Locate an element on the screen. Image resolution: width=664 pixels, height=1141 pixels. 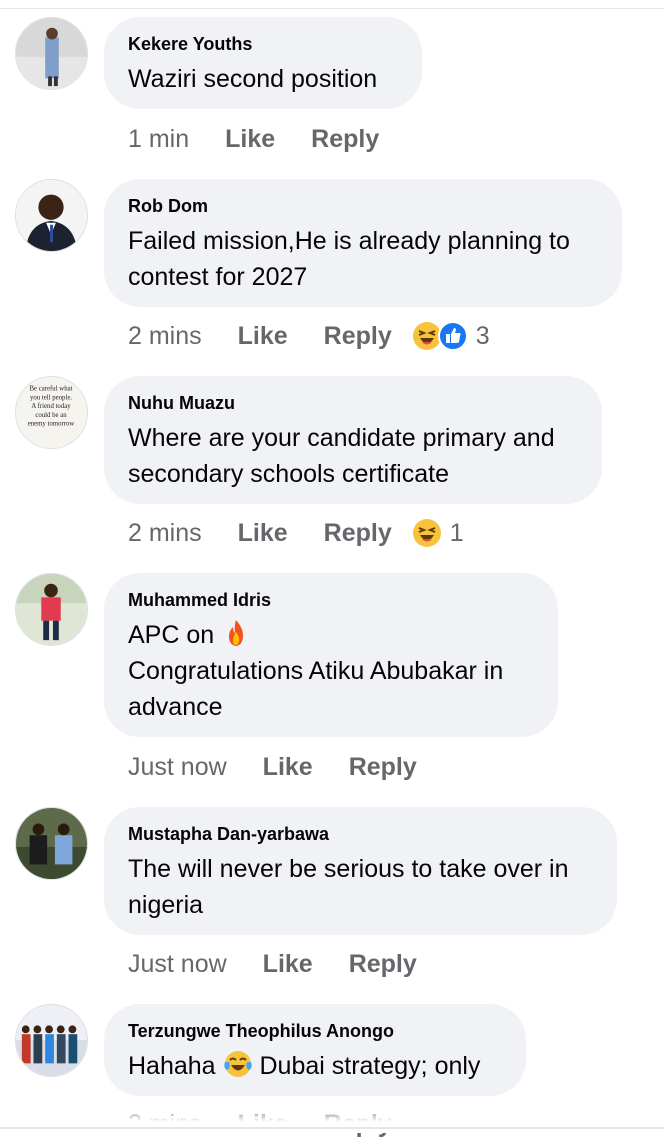
comment-text: Hahaha Dubai strategy; only is located at coordinates (315, 1066).